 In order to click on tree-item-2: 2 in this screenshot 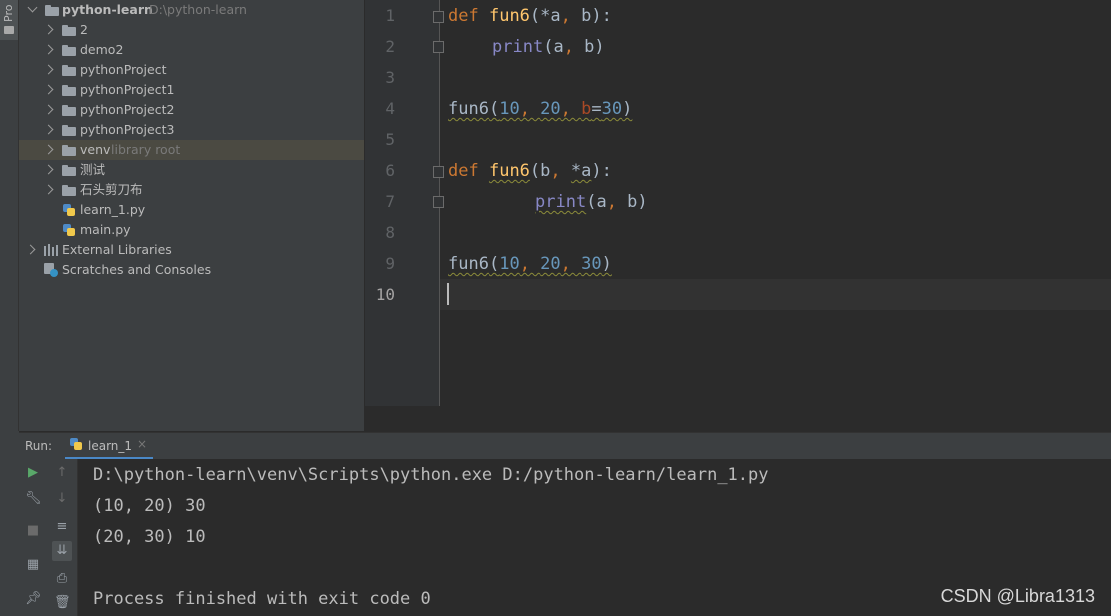, I will do `click(191, 30)`.